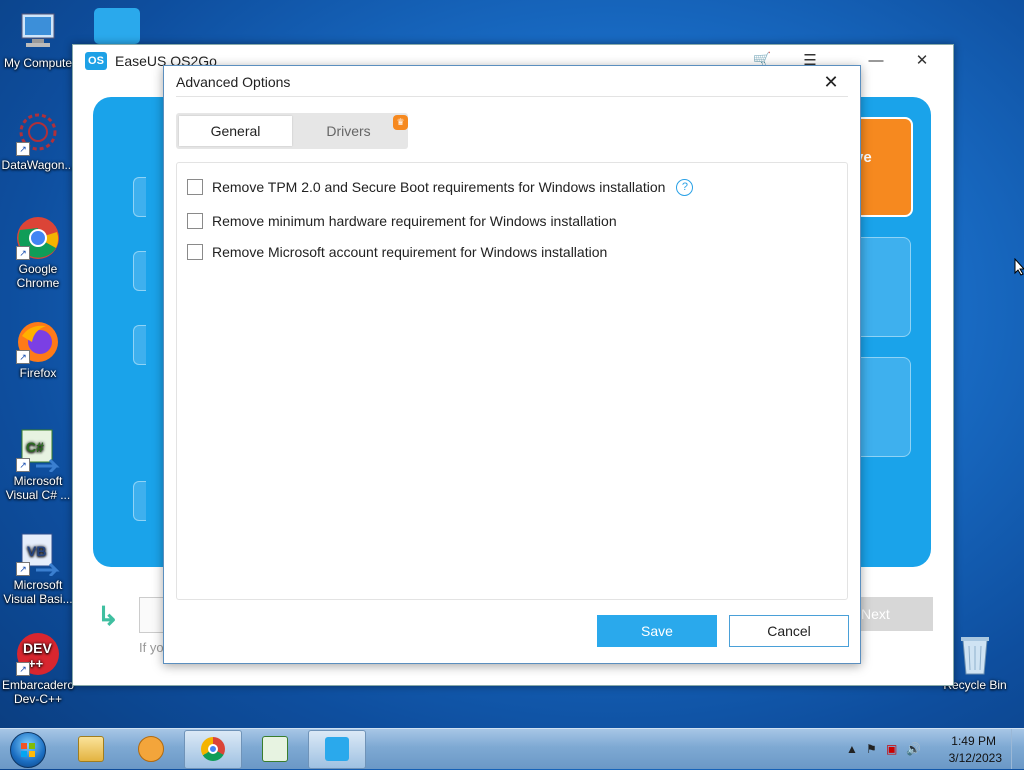 The width and height of the screenshot is (1024, 770). Describe the element at coordinates (892, 614) in the screenshot. I see `next-button: Next` at that location.